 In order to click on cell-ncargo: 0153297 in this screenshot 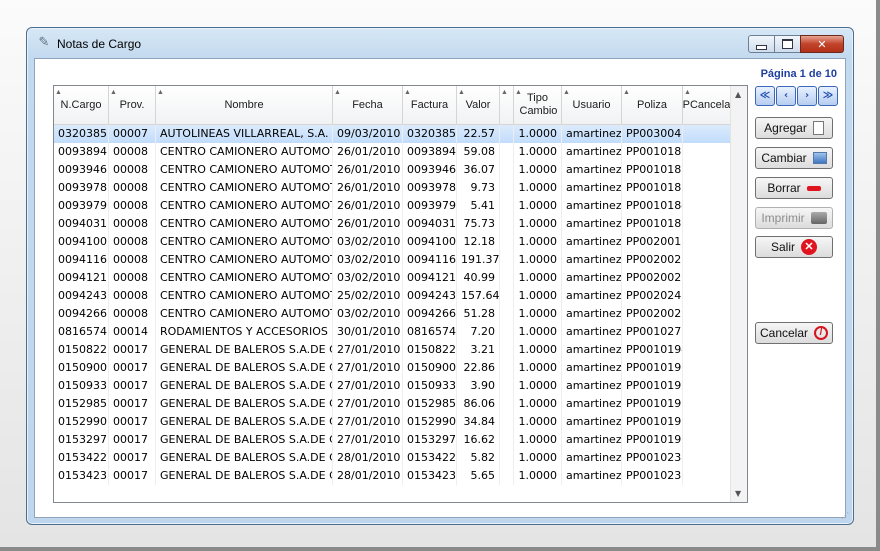, I will do `click(81, 440)`.